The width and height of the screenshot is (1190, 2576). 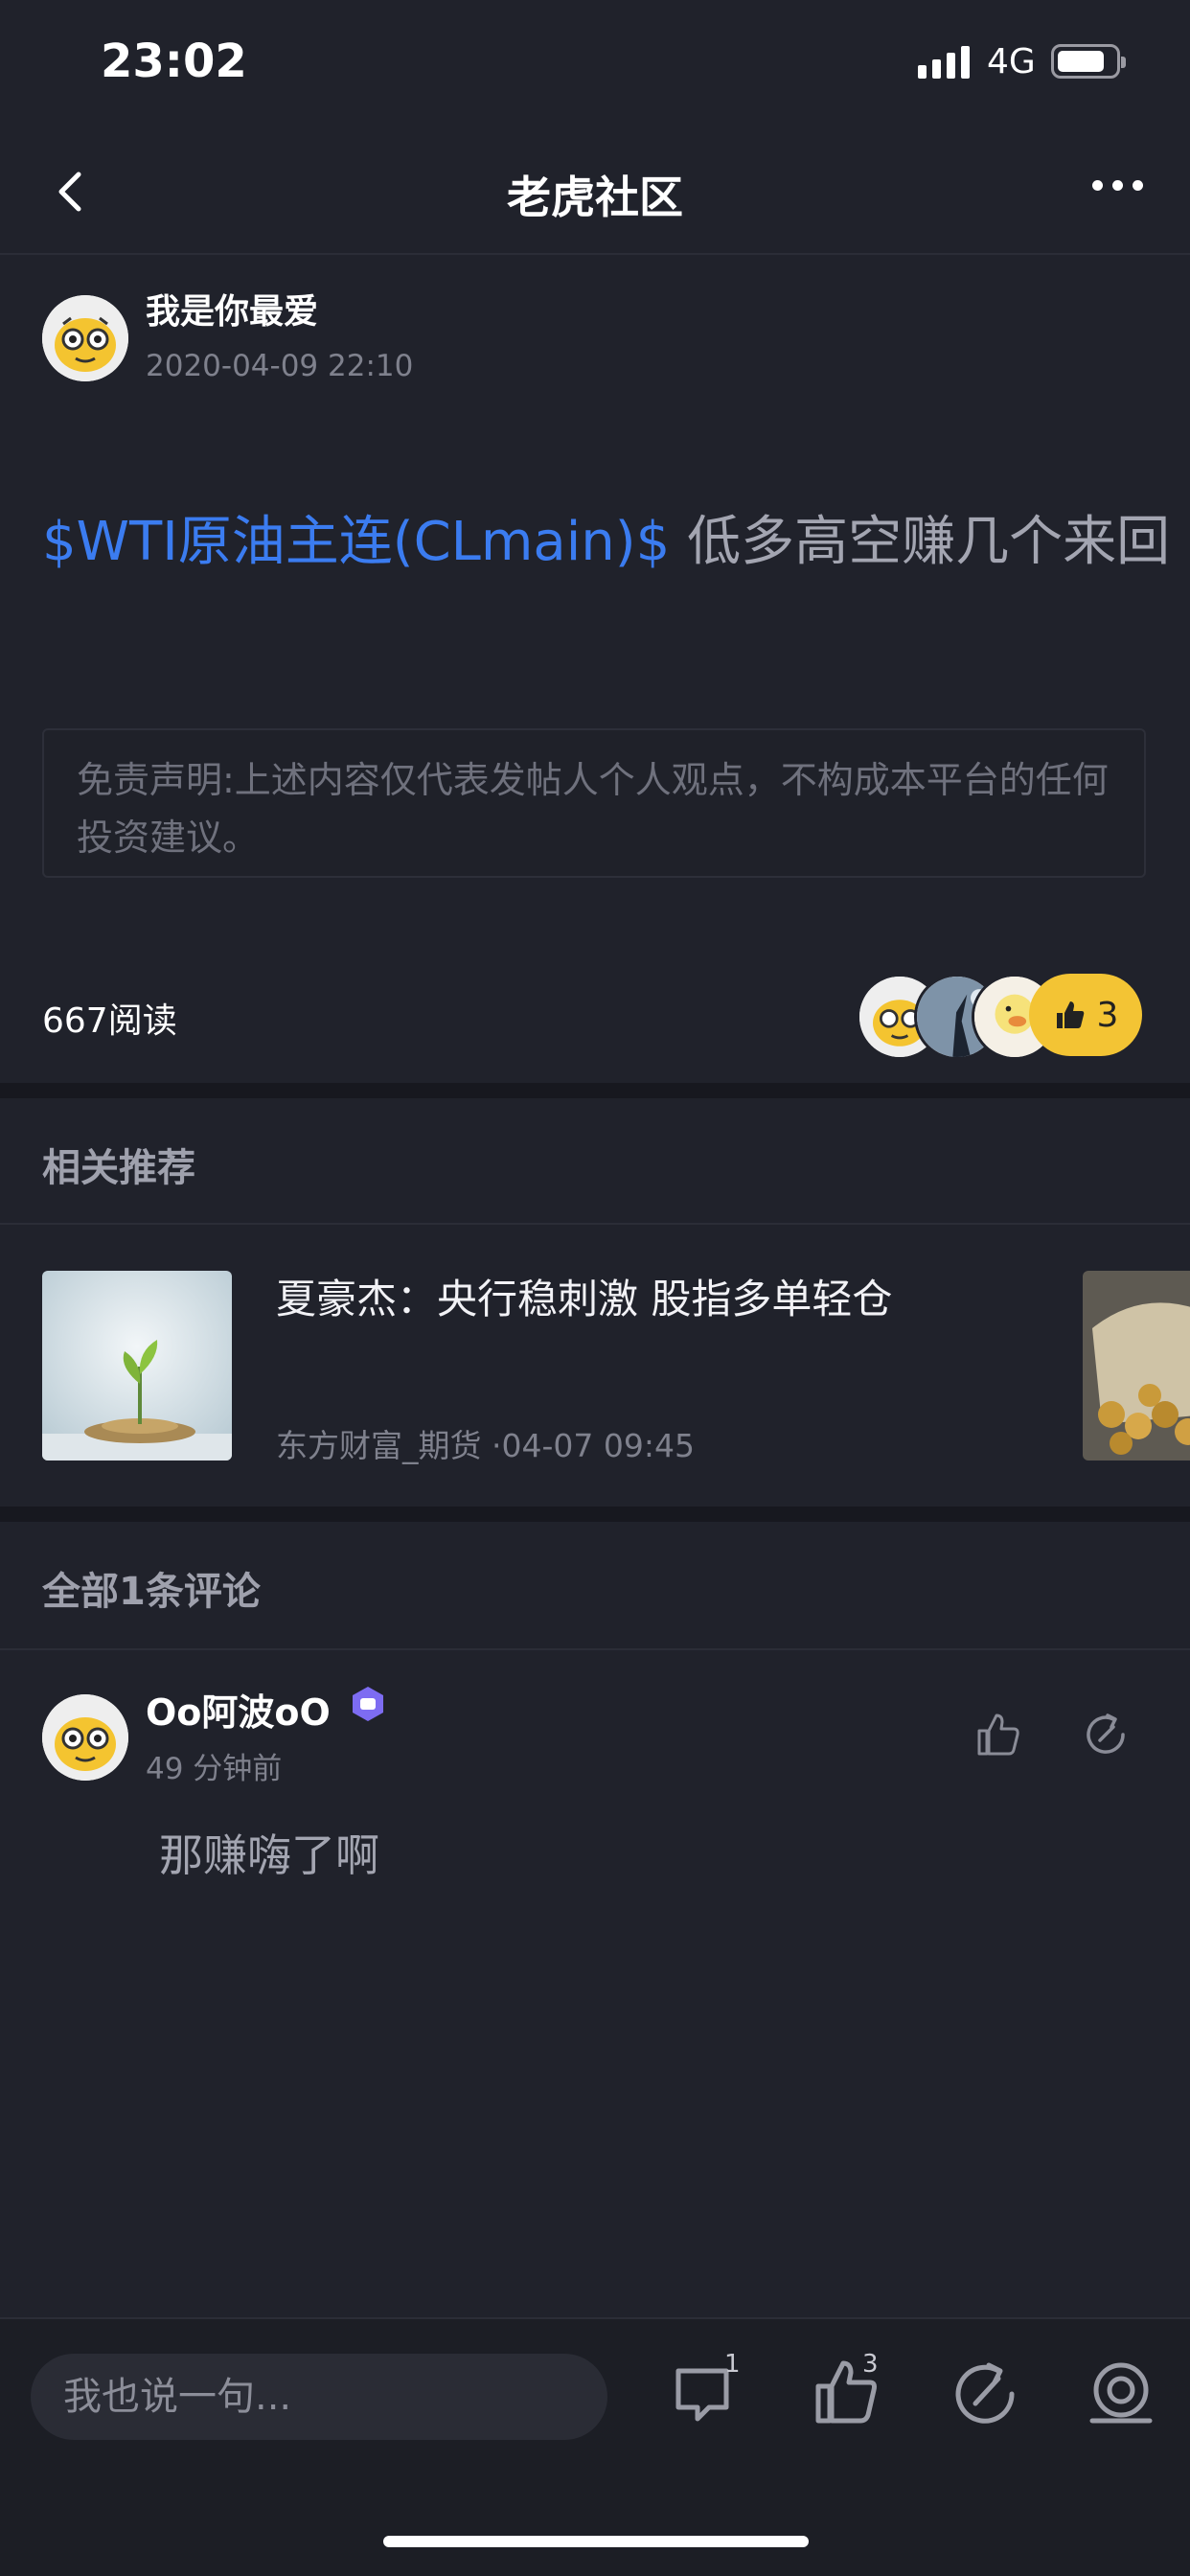 I want to click on bottom-divider, so click(x=595, y=2318).